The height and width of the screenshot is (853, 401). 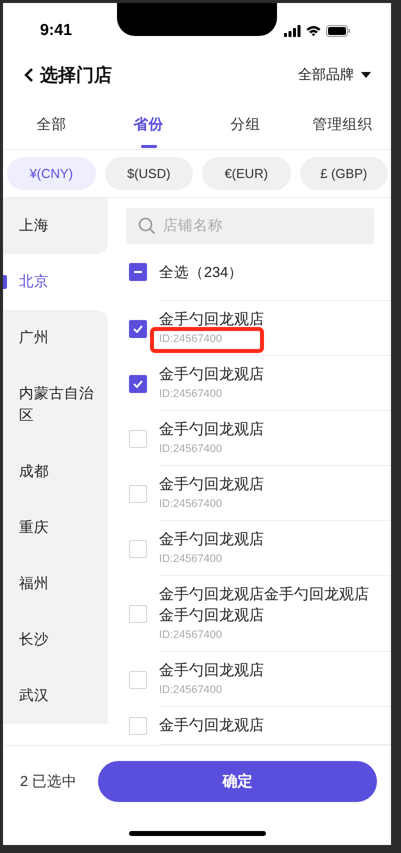 What do you see at coordinates (334, 75) in the screenshot?
I see `brand-dropdown: 全部品牌` at bounding box center [334, 75].